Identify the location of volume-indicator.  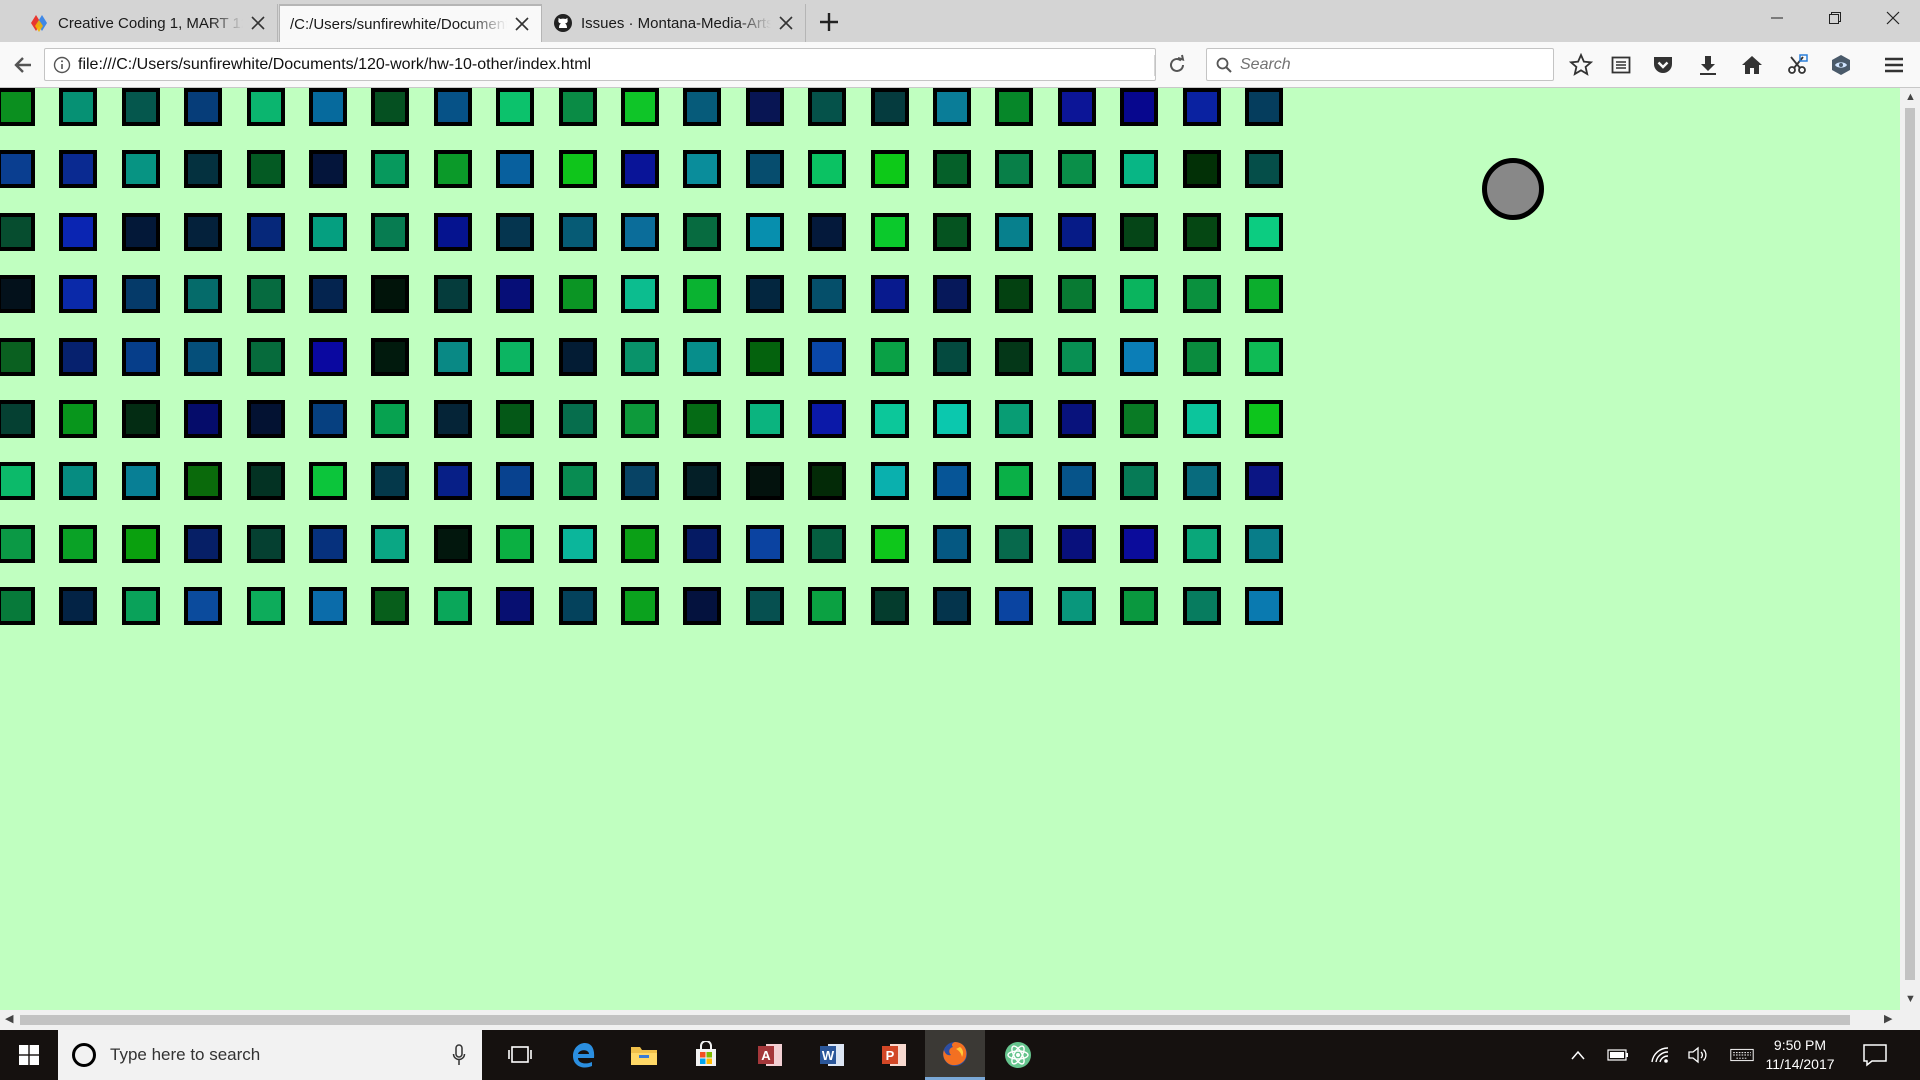
(1698, 1055).